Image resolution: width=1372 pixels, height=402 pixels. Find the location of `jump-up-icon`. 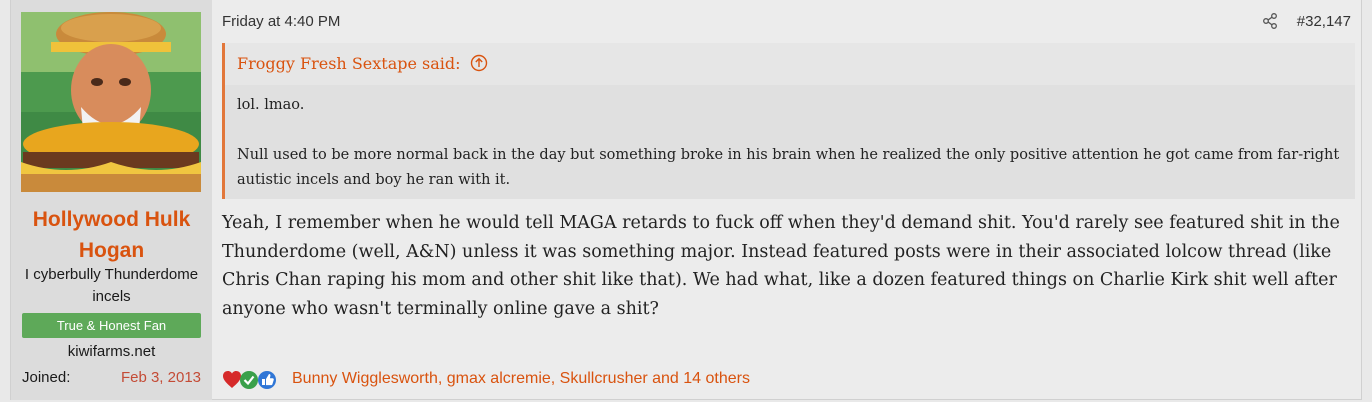

jump-up-icon is located at coordinates (479, 63).